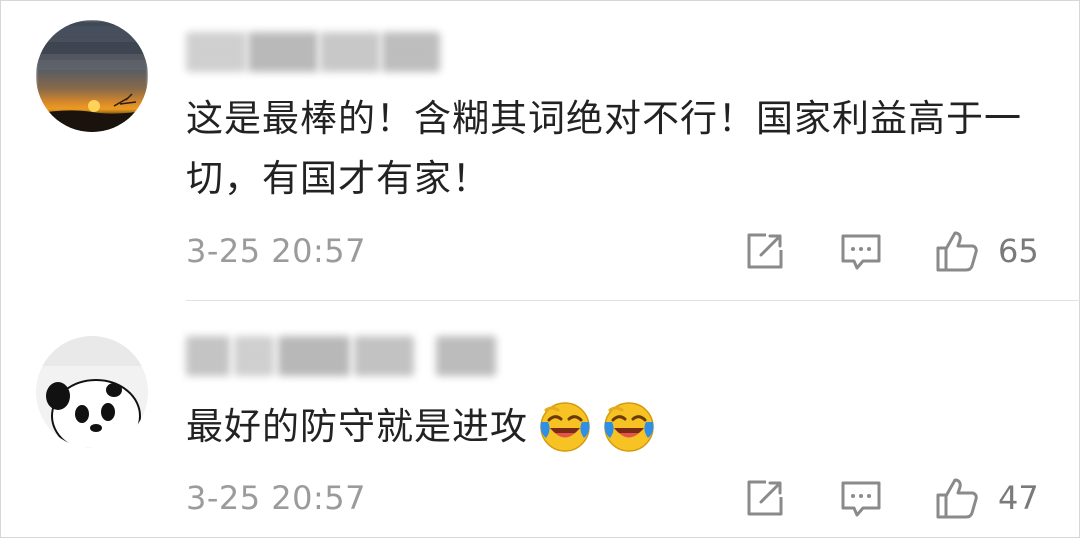  I want to click on comment-meta: 3-25 20:57 47, so click(621, 500).